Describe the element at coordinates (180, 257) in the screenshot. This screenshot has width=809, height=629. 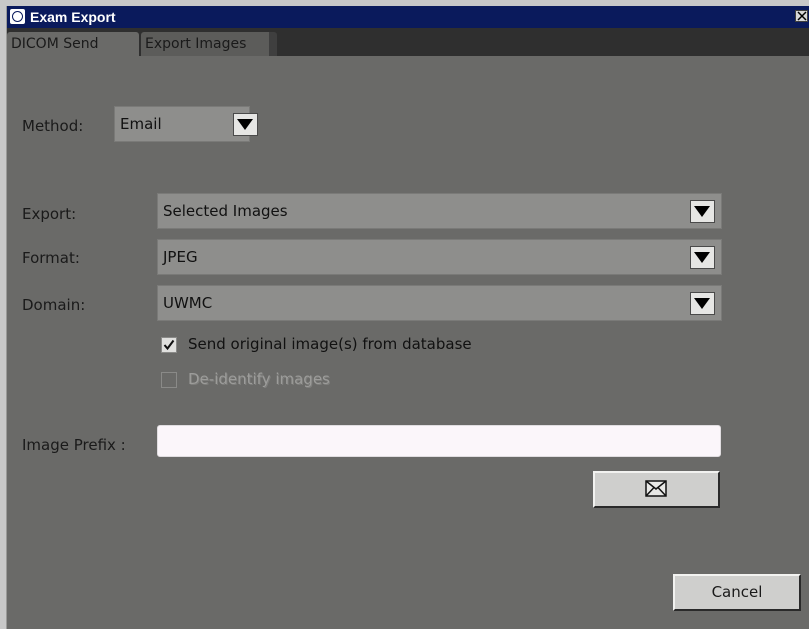
I see `format-value: JPEG` at that location.